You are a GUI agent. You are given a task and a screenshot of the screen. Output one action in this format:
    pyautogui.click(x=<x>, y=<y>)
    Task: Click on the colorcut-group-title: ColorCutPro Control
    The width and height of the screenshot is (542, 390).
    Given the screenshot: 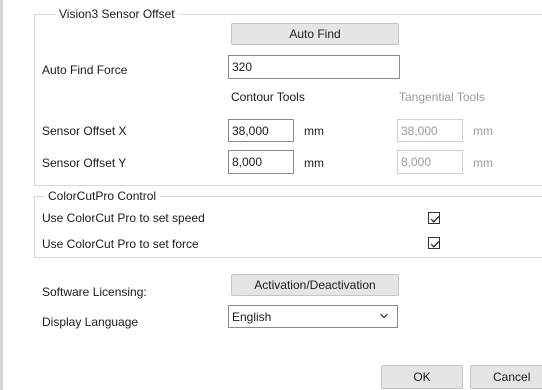 What is the action you would take?
    pyautogui.click(x=102, y=196)
    